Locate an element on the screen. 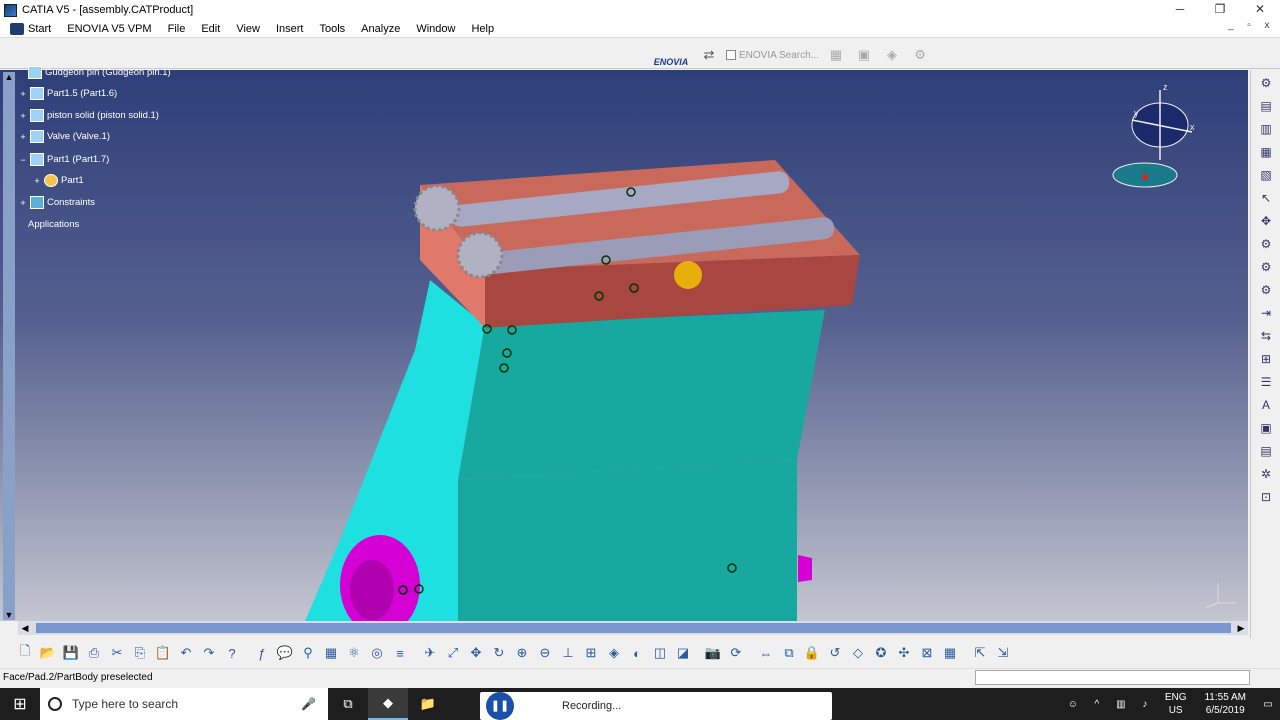 This screenshot has height=720, width=1280. menu-enovia: ENOVIA V5 VPM is located at coordinates (109, 29).